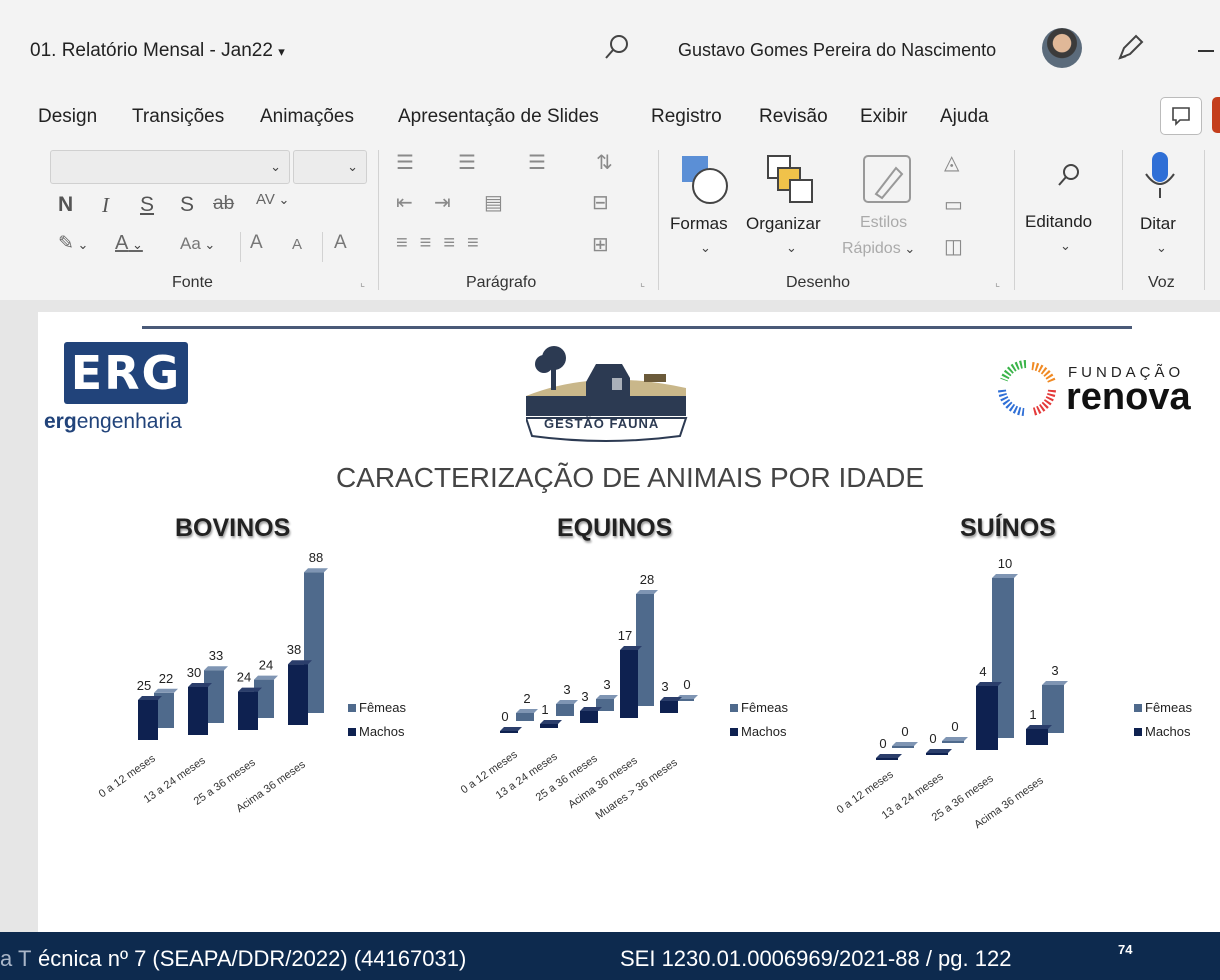 This screenshot has width=1220, height=980. Describe the element at coordinates (602, 423) in the screenshot. I see `gestao-fauna-text: GESTÃO FAUNA` at that location.